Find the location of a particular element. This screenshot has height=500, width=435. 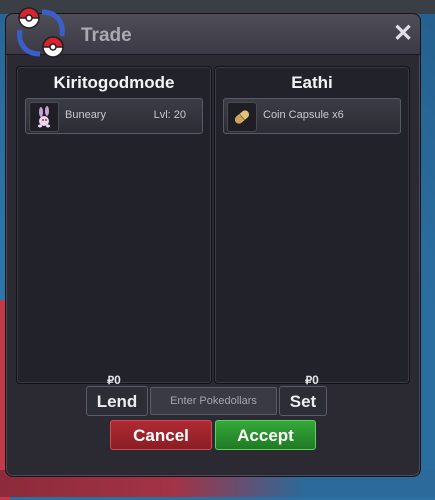

trade-actions: Cancel Accept is located at coordinates (213, 436).